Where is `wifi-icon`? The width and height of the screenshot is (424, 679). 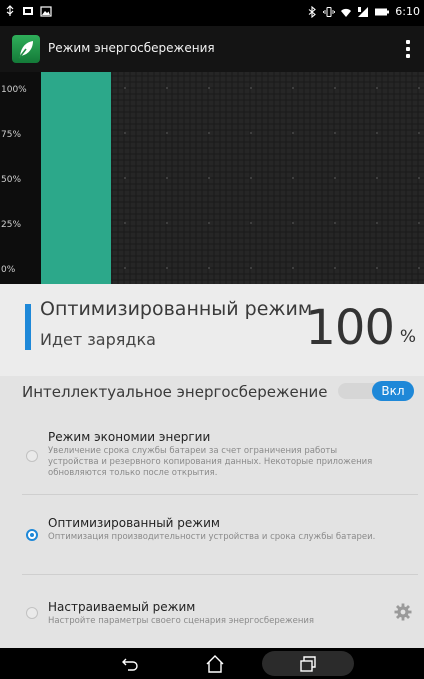
wifi-icon is located at coordinates (346, 12).